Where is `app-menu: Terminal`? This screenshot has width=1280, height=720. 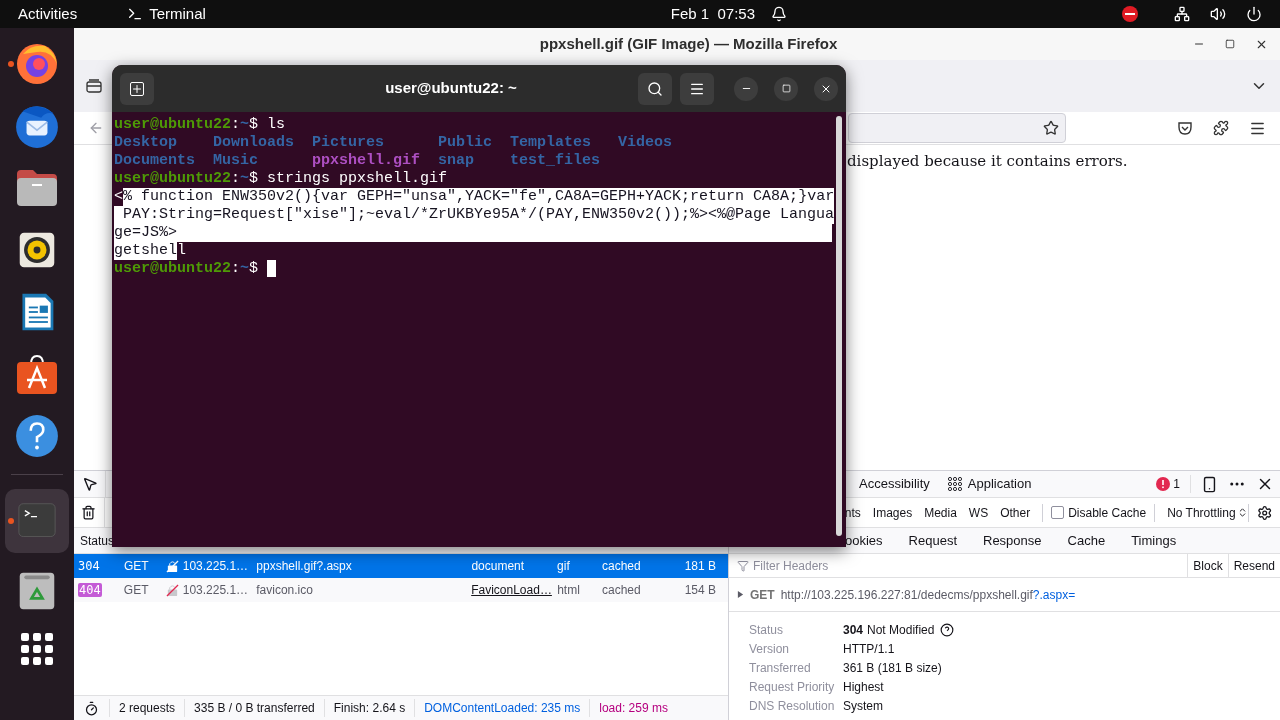 app-menu: Terminal is located at coordinates (177, 14).